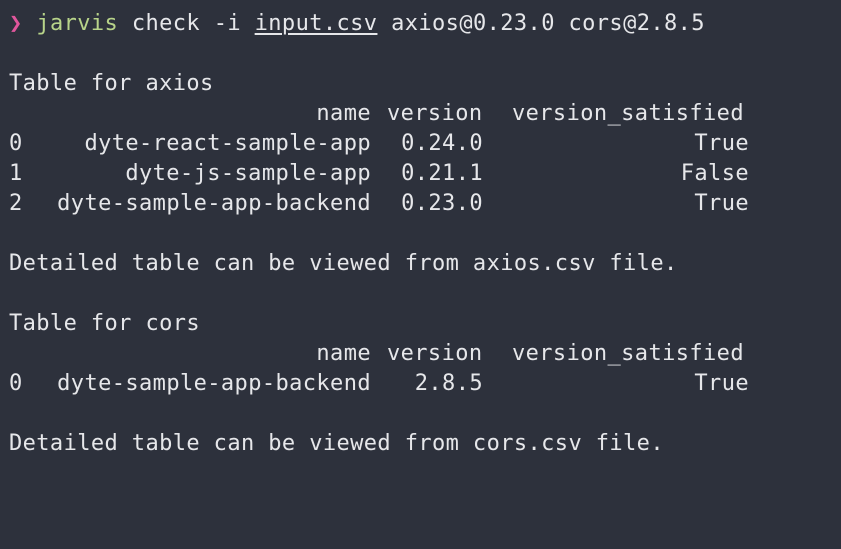 This screenshot has height=549, width=841. I want to click on row-version: 0.23.0, so click(442, 203).